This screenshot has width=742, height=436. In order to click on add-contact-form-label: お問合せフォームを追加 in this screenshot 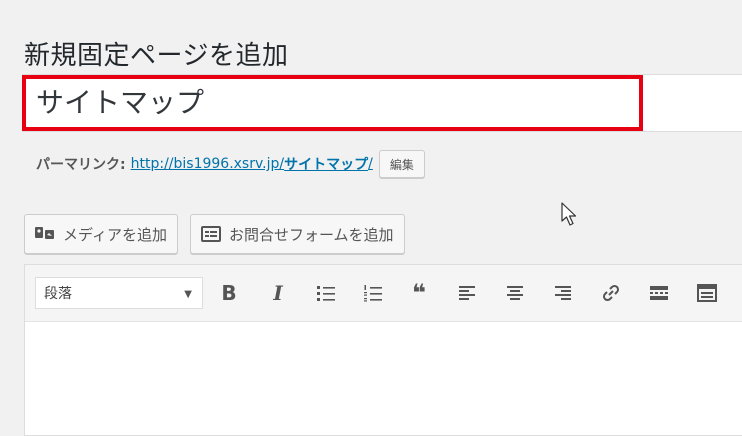, I will do `click(311, 234)`.